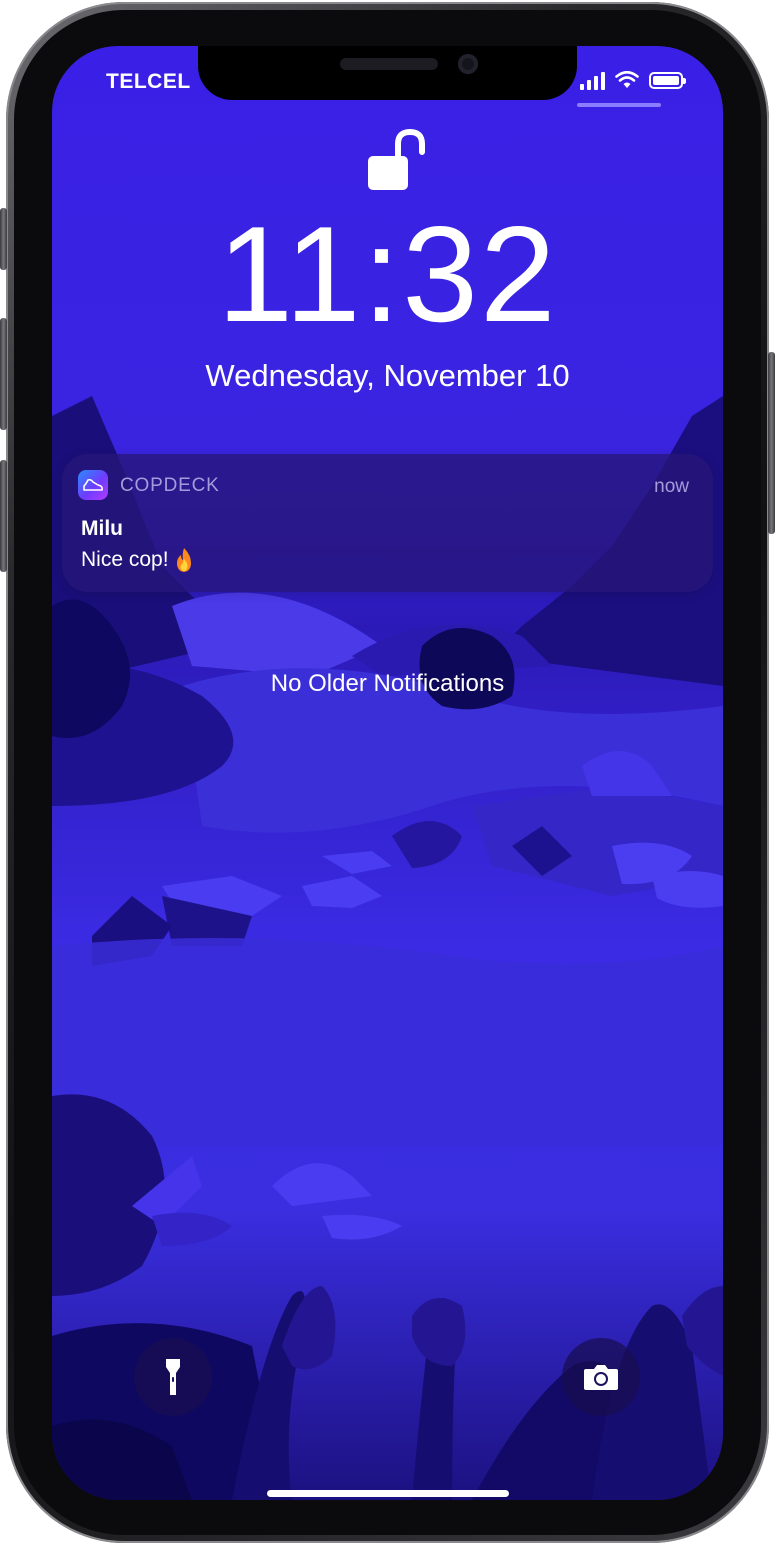  Describe the element at coordinates (671, 486) in the screenshot. I see `notification-timestamp: now` at that location.